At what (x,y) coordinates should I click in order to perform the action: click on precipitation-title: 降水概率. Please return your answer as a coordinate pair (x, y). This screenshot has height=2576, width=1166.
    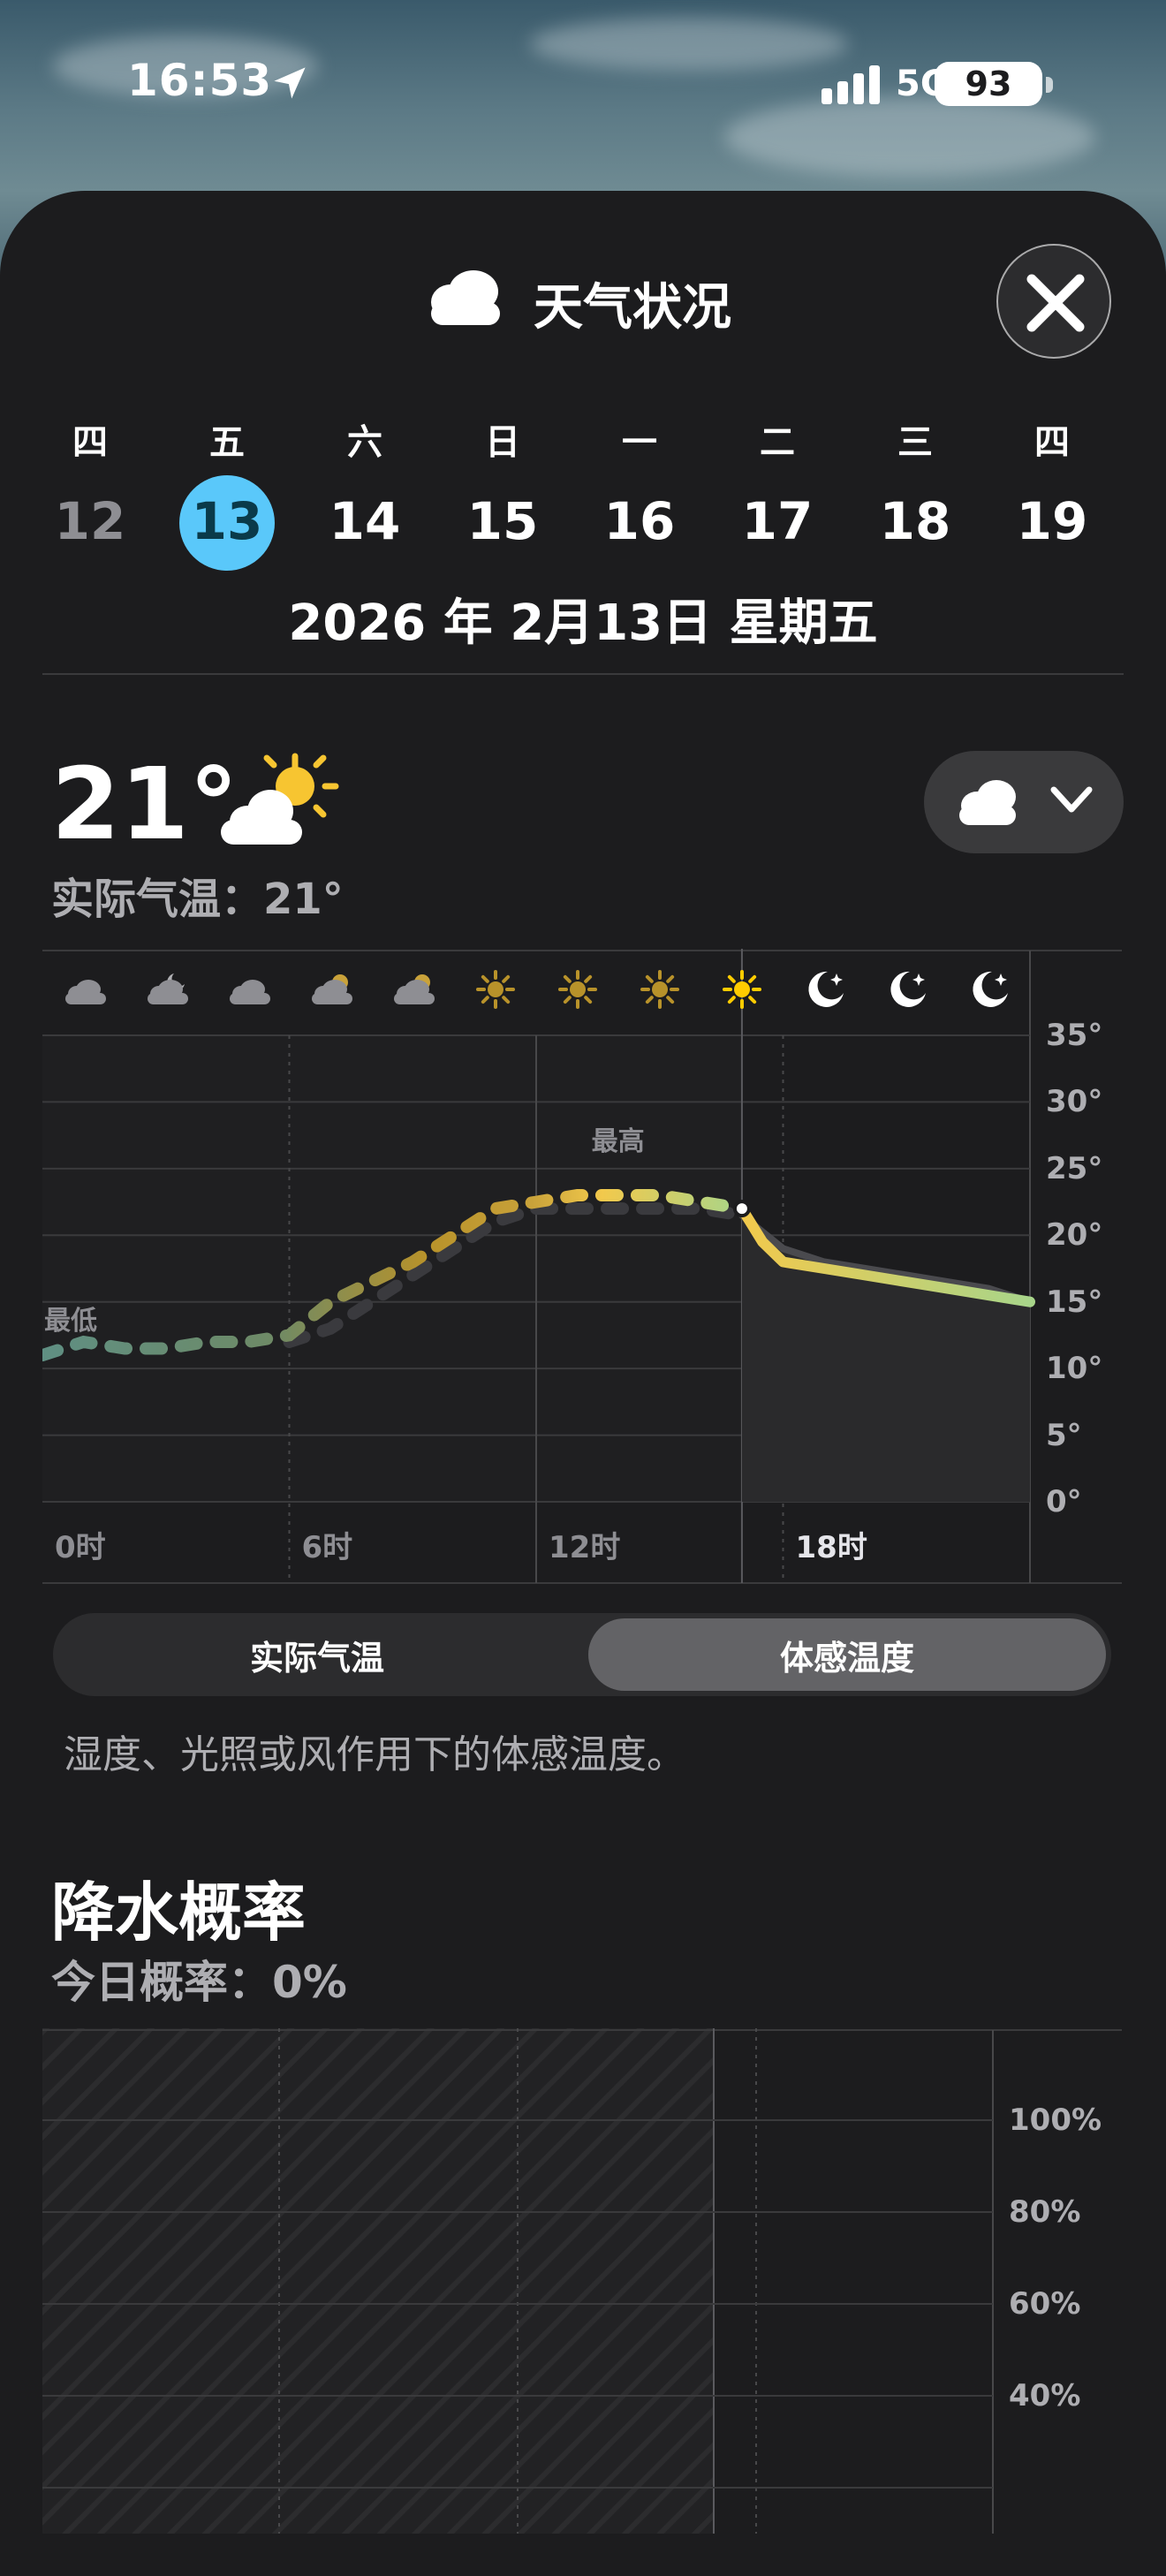
    Looking at the image, I should click on (179, 1913).